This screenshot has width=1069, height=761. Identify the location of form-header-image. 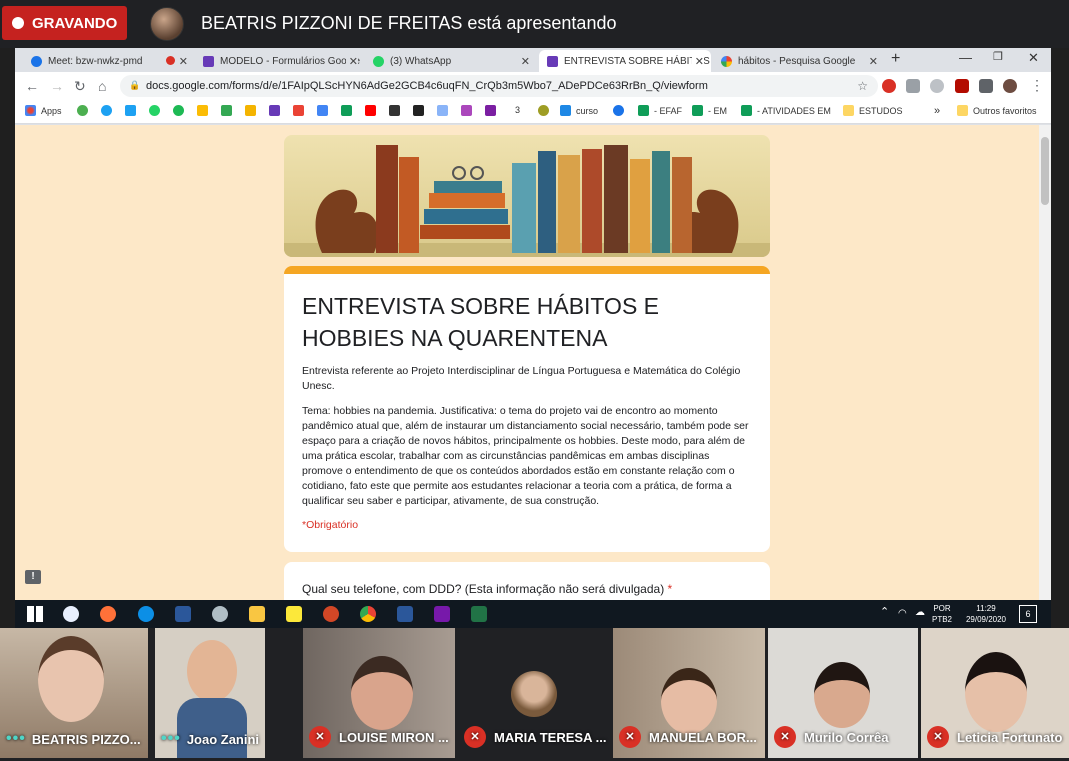
(527, 196).